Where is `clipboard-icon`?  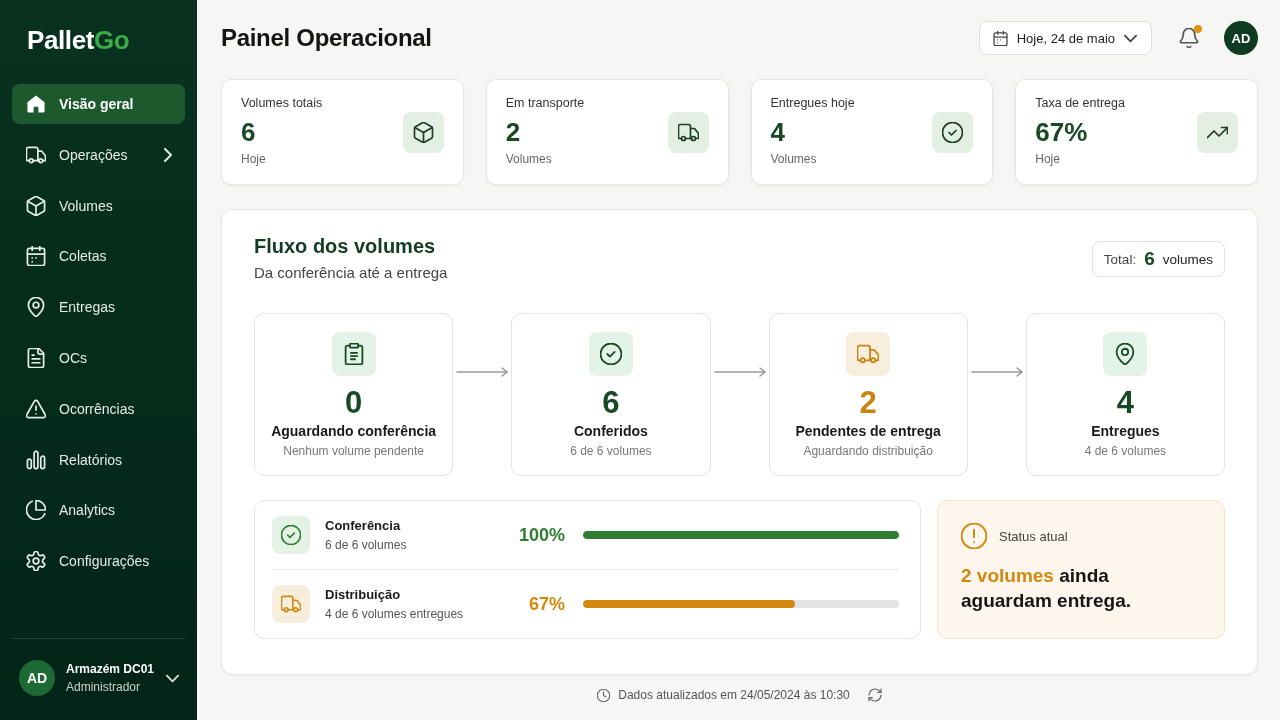
clipboard-icon is located at coordinates (353, 354).